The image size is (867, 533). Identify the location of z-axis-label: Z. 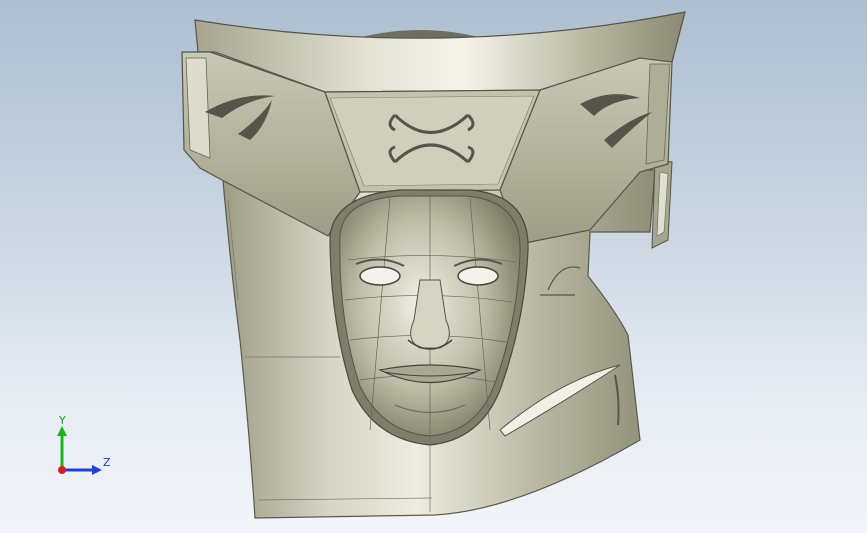
(107, 462).